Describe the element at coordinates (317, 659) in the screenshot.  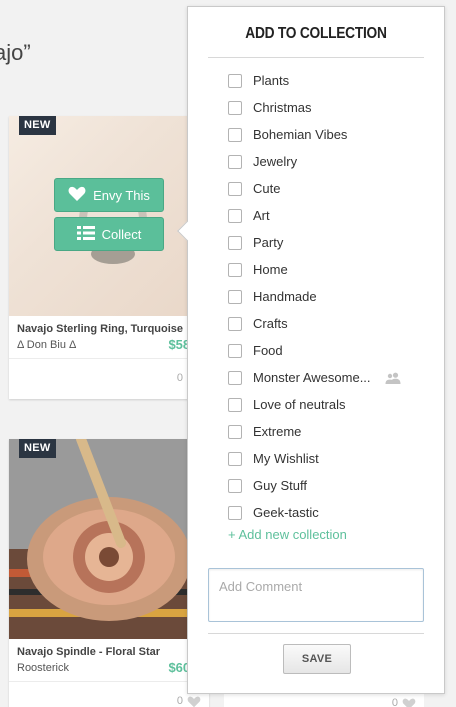
I see `save-button: SAVE` at that location.